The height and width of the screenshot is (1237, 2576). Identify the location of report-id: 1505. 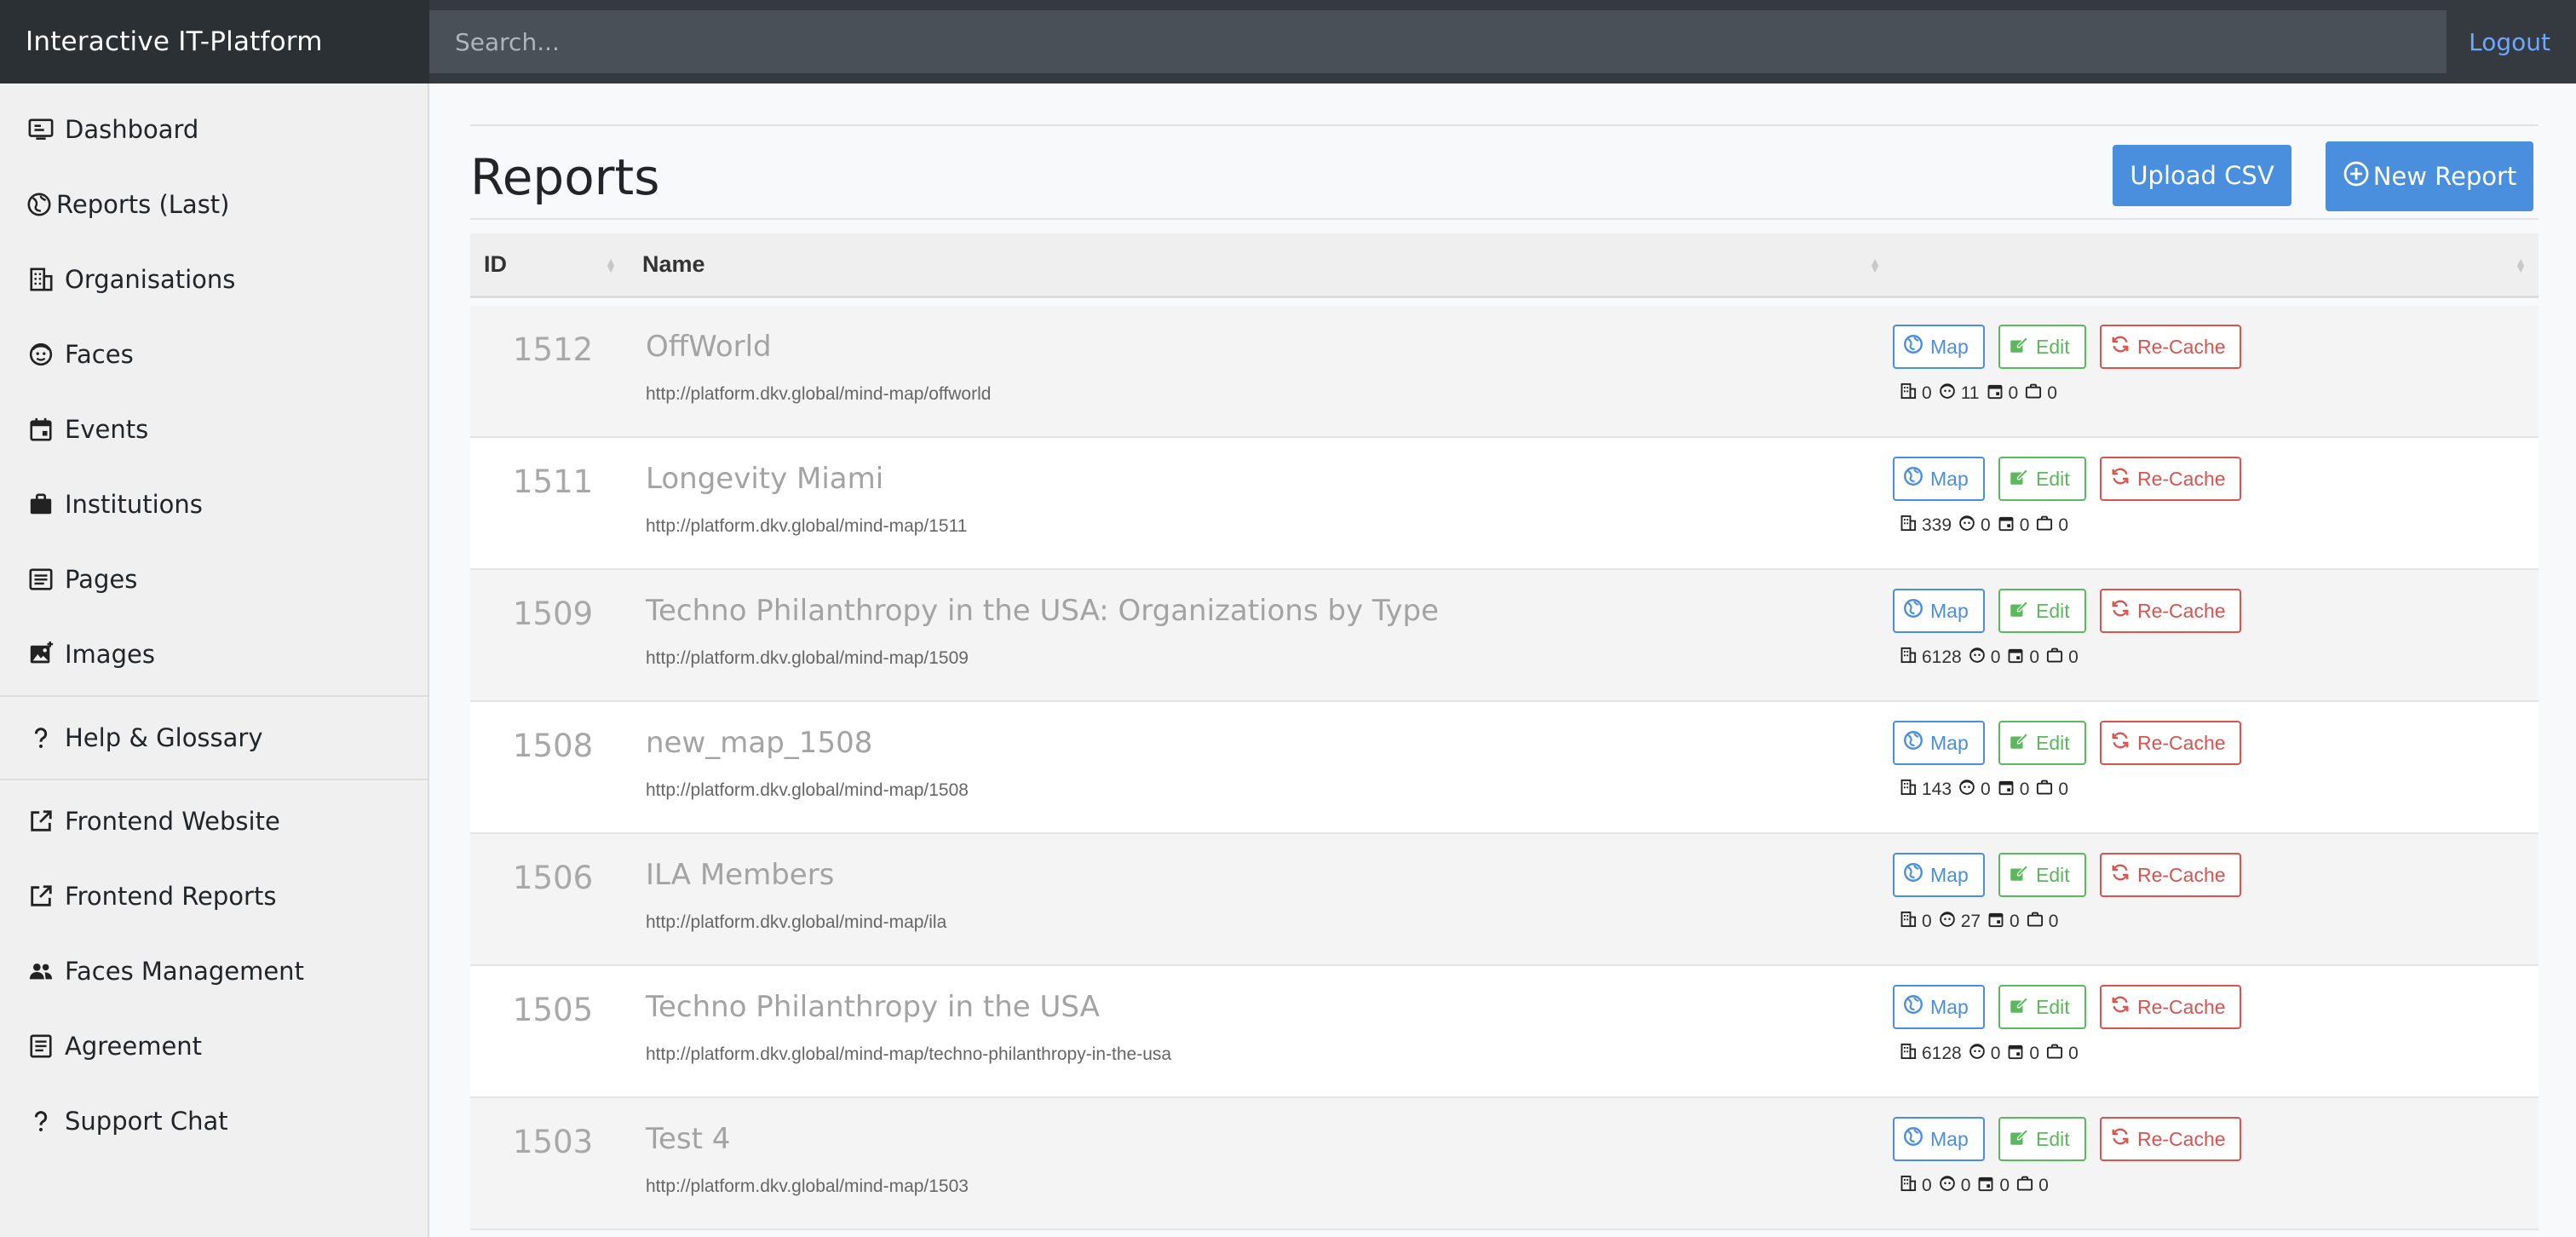
(554, 1010).